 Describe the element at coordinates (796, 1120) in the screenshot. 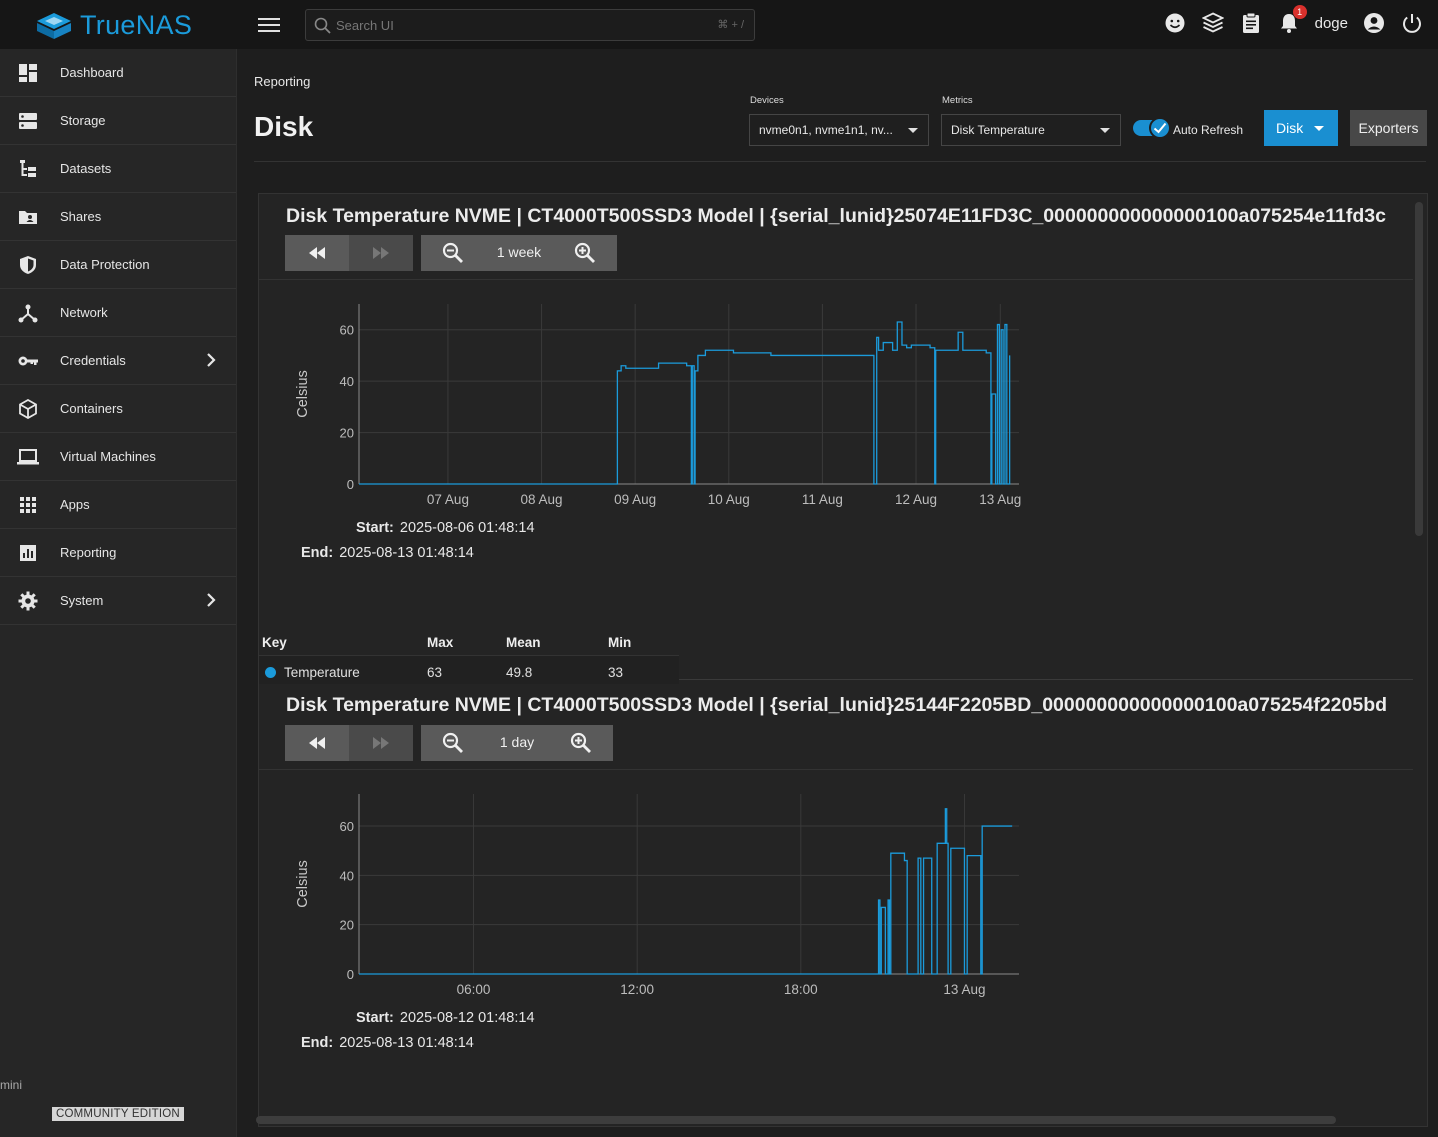

I see `horizontal-scrollbar` at that location.